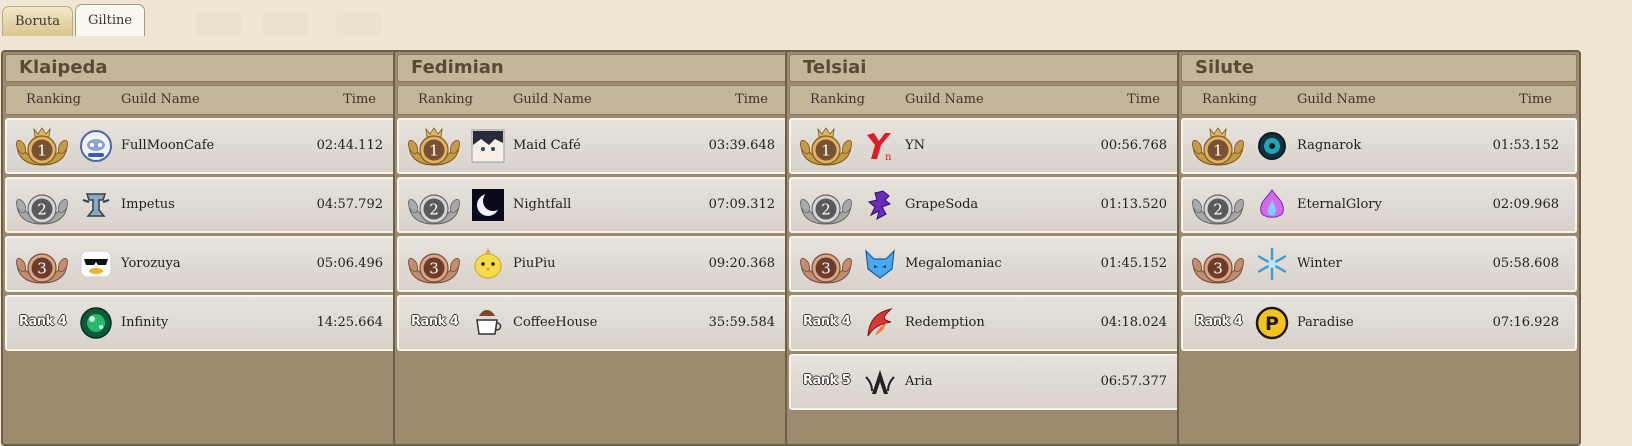 The height and width of the screenshot is (446, 1632). What do you see at coordinates (1272, 146) in the screenshot?
I see `teal-gear-emblem-icon` at bounding box center [1272, 146].